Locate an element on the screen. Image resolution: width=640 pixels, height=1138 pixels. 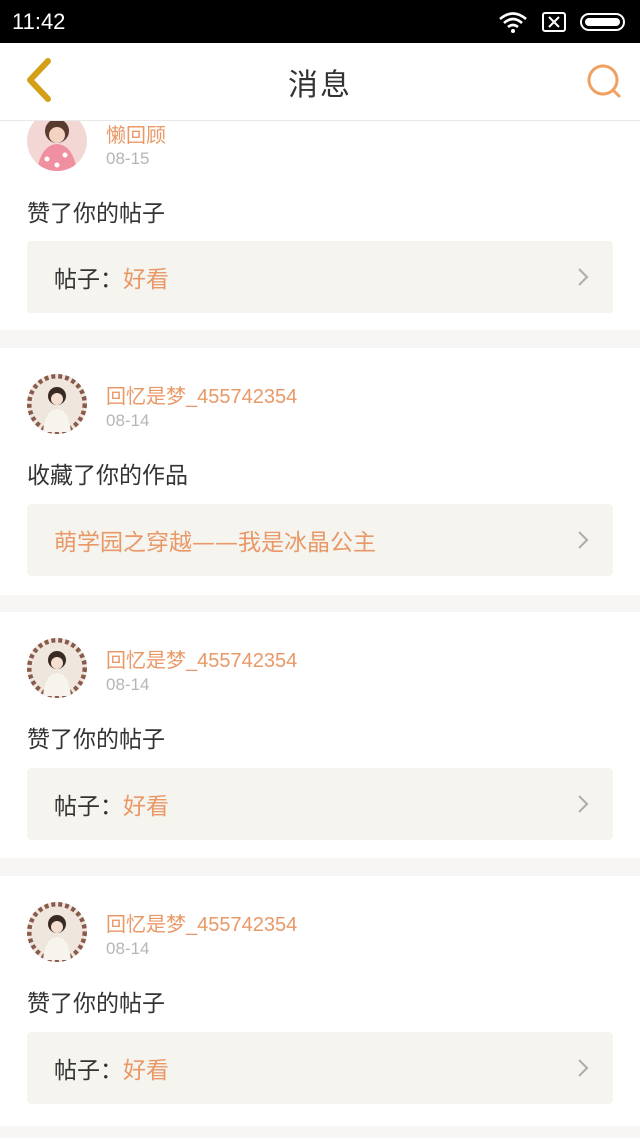
chevron-left-icon is located at coordinates (39, 82).